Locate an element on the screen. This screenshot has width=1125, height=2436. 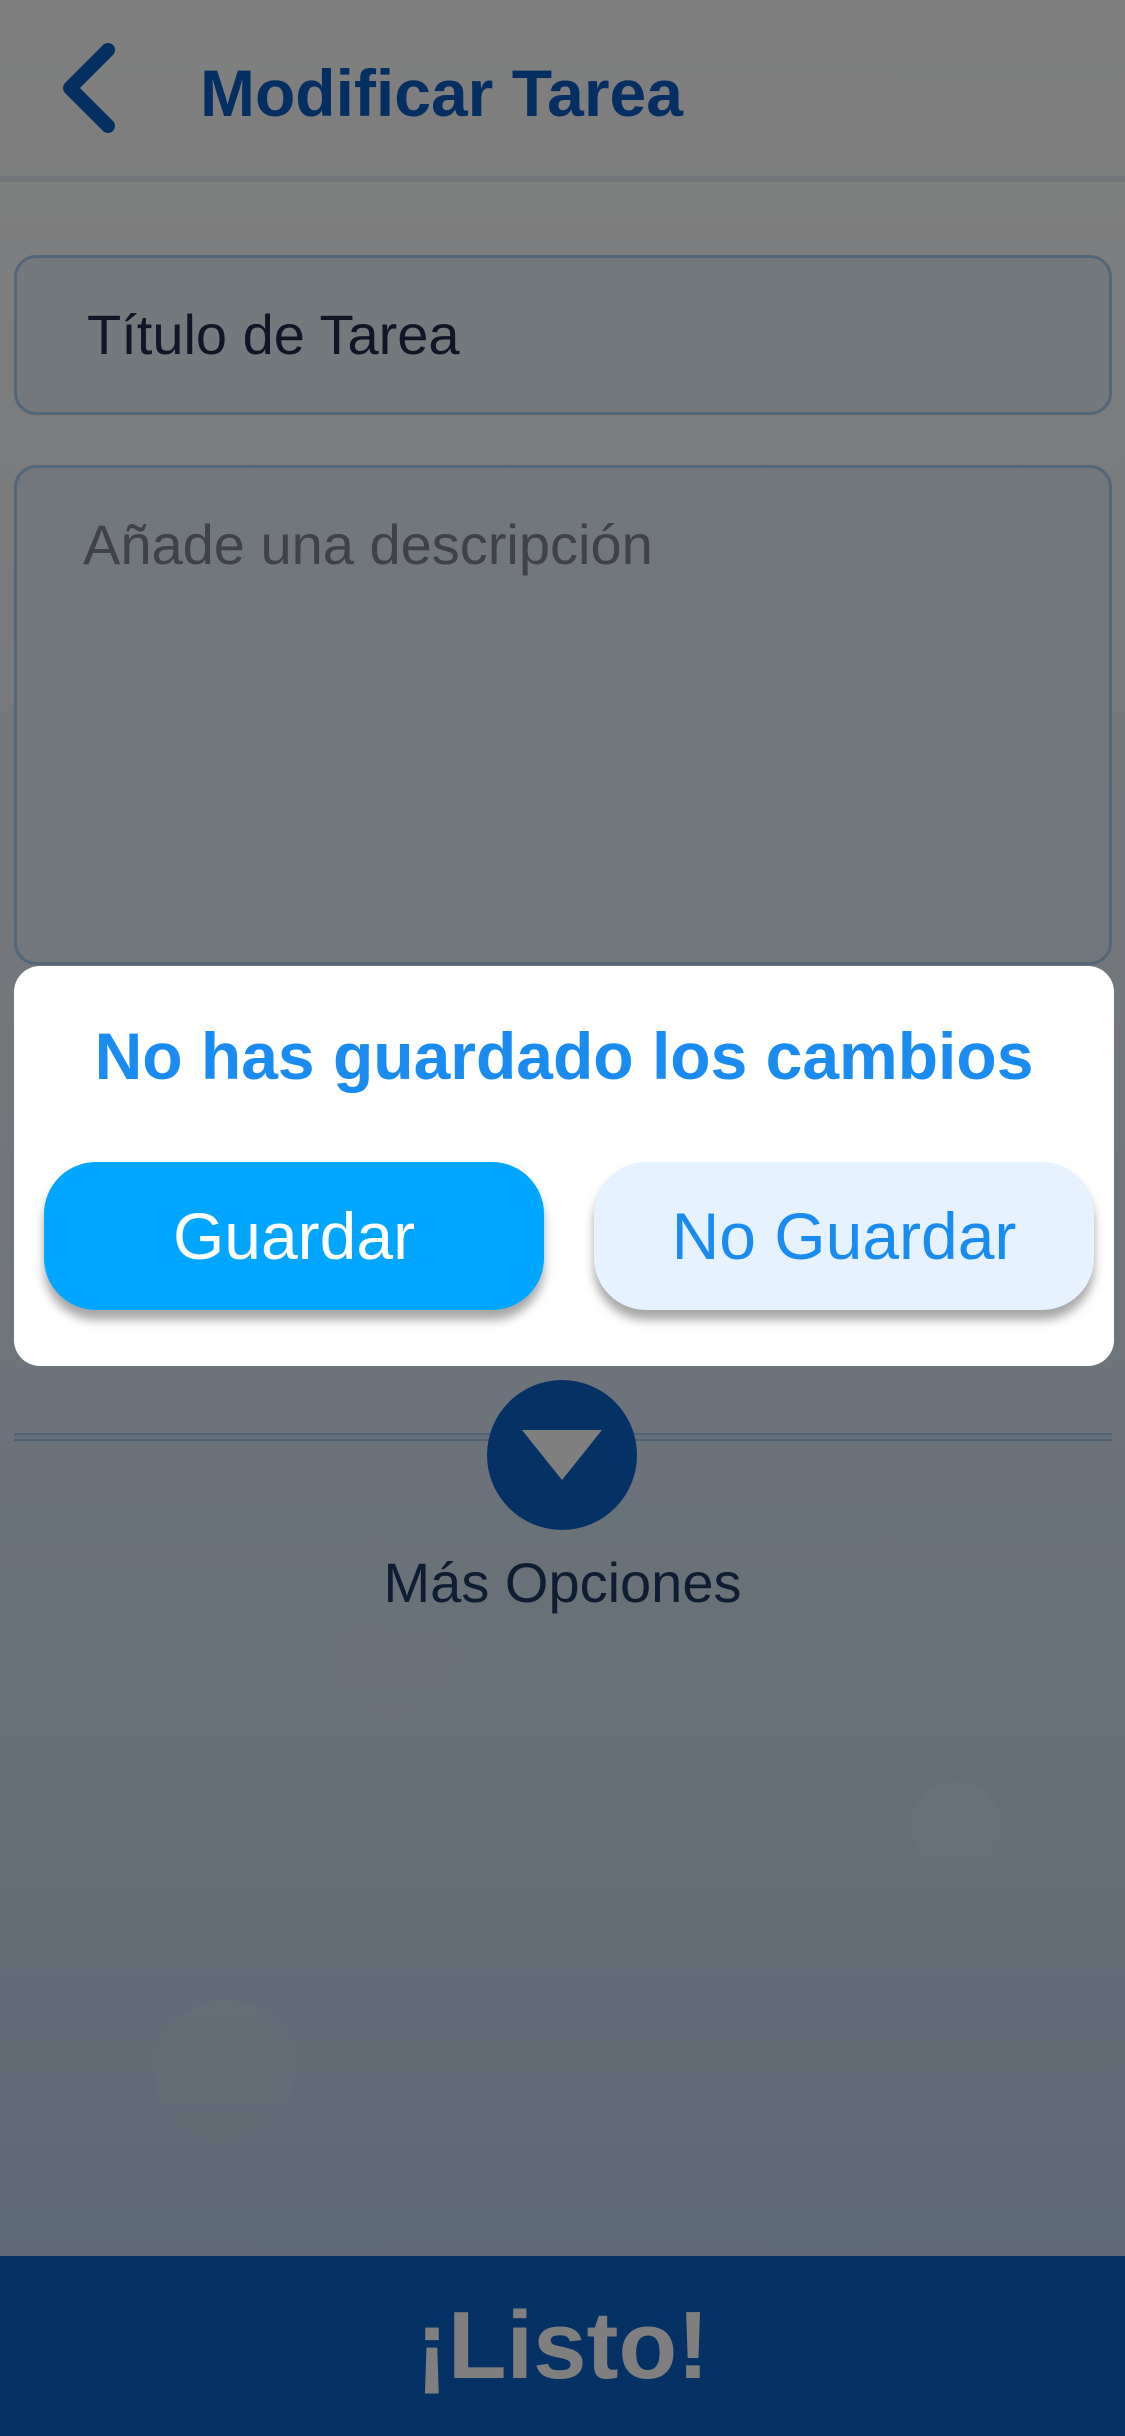
dont-save-button: No Guardar is located at coordinates (844, 1236).